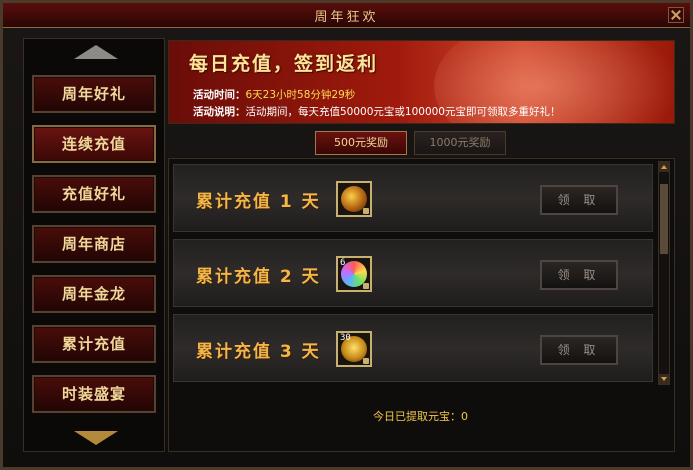 This screenshot has height=470, width=693. Describe the element at coordinates (300, 95) in the screenshot. I see `event-time-value: 6天23小时58分钟29秒` at that location.